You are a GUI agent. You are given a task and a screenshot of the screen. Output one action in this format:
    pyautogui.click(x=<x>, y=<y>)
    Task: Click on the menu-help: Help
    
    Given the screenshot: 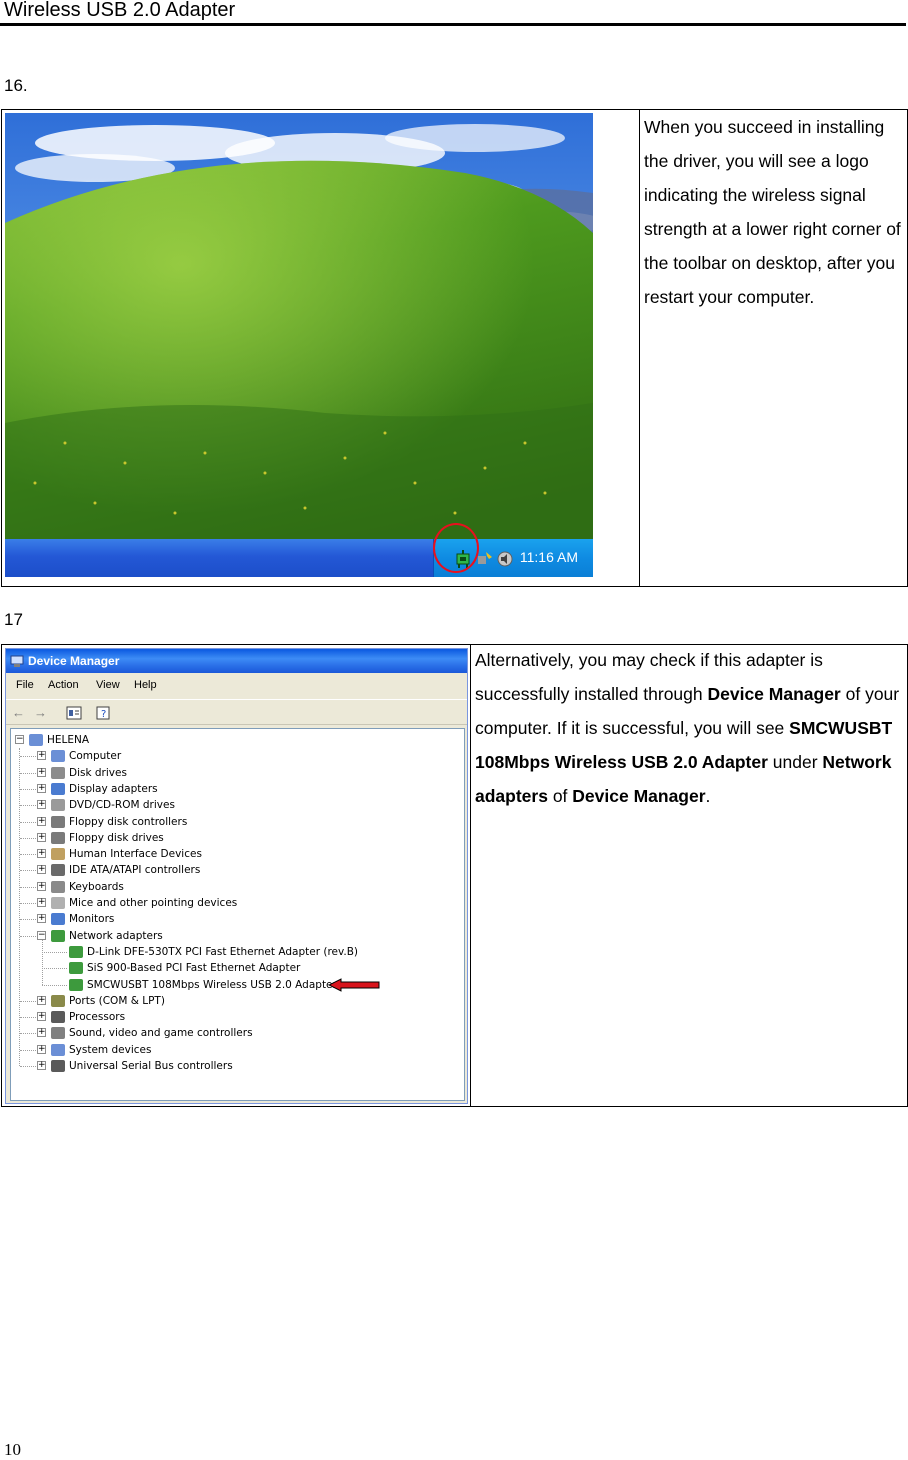 What is the action you would take?
    pyautogui.click(x=145, y=685)
    